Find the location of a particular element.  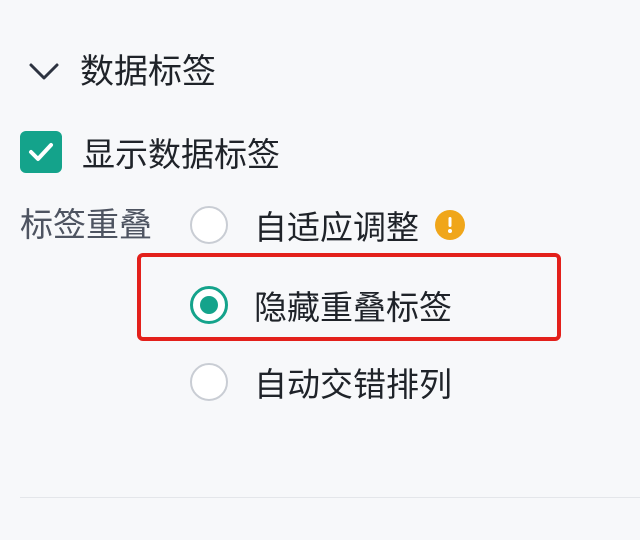

radio-option-stagger: 自动交错排列 is located at coordinates (321, 382).